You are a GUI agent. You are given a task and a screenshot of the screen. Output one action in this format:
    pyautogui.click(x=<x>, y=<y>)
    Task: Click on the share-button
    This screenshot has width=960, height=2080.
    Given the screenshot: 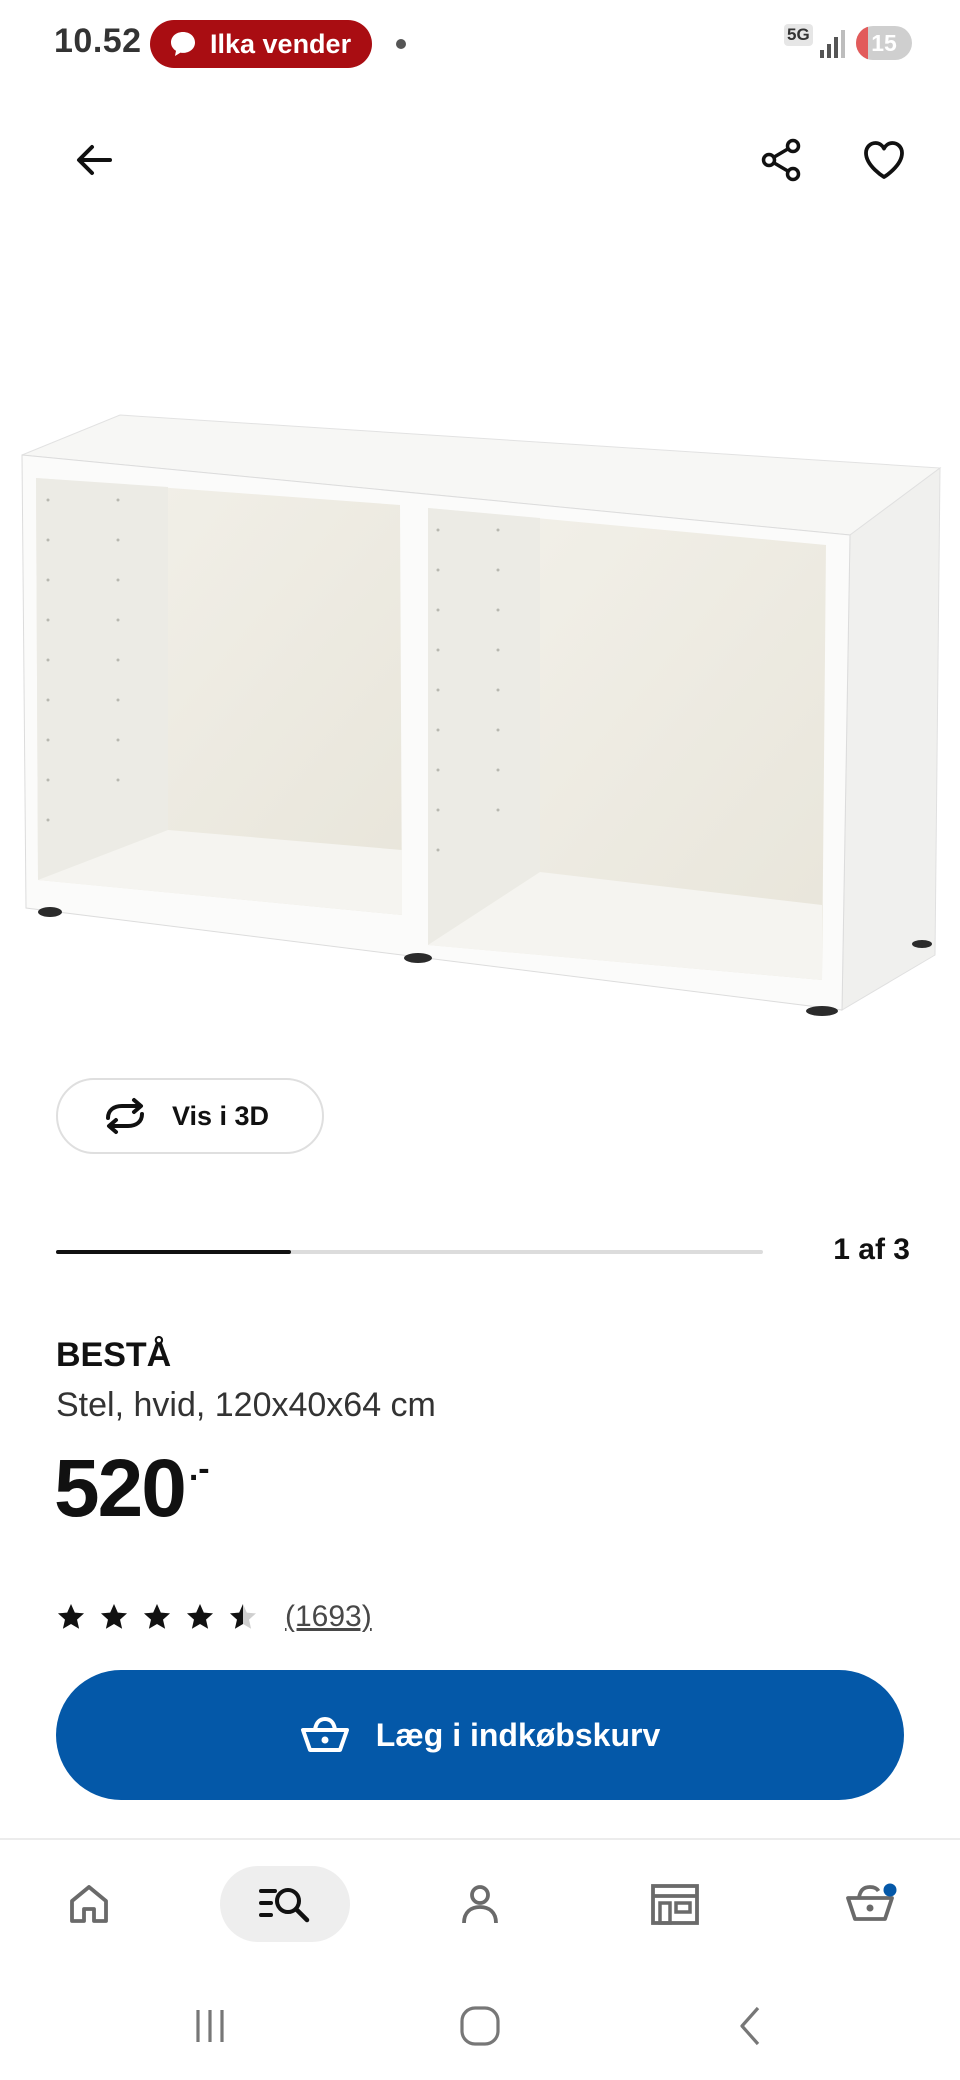 What is the action you would take?
    pyautogui.click(x=781, y=160)
    